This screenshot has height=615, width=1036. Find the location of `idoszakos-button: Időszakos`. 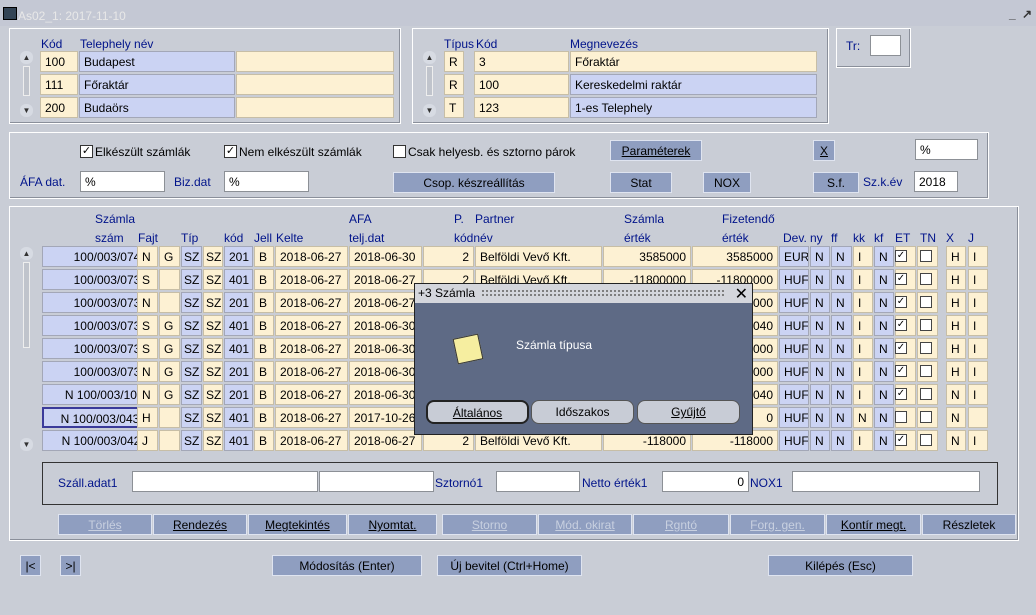

idoszakos-button: Időszakos is located at coordinates (582, 412).